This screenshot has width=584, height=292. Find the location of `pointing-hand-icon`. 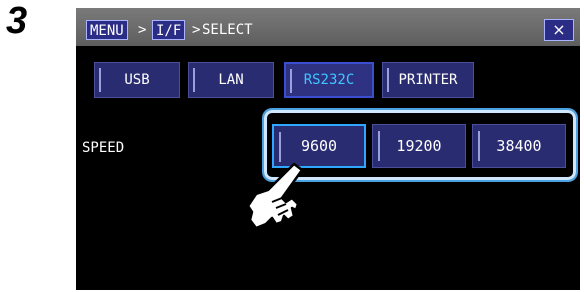

pointing-hand-icon is located at coordinates (273, 198).